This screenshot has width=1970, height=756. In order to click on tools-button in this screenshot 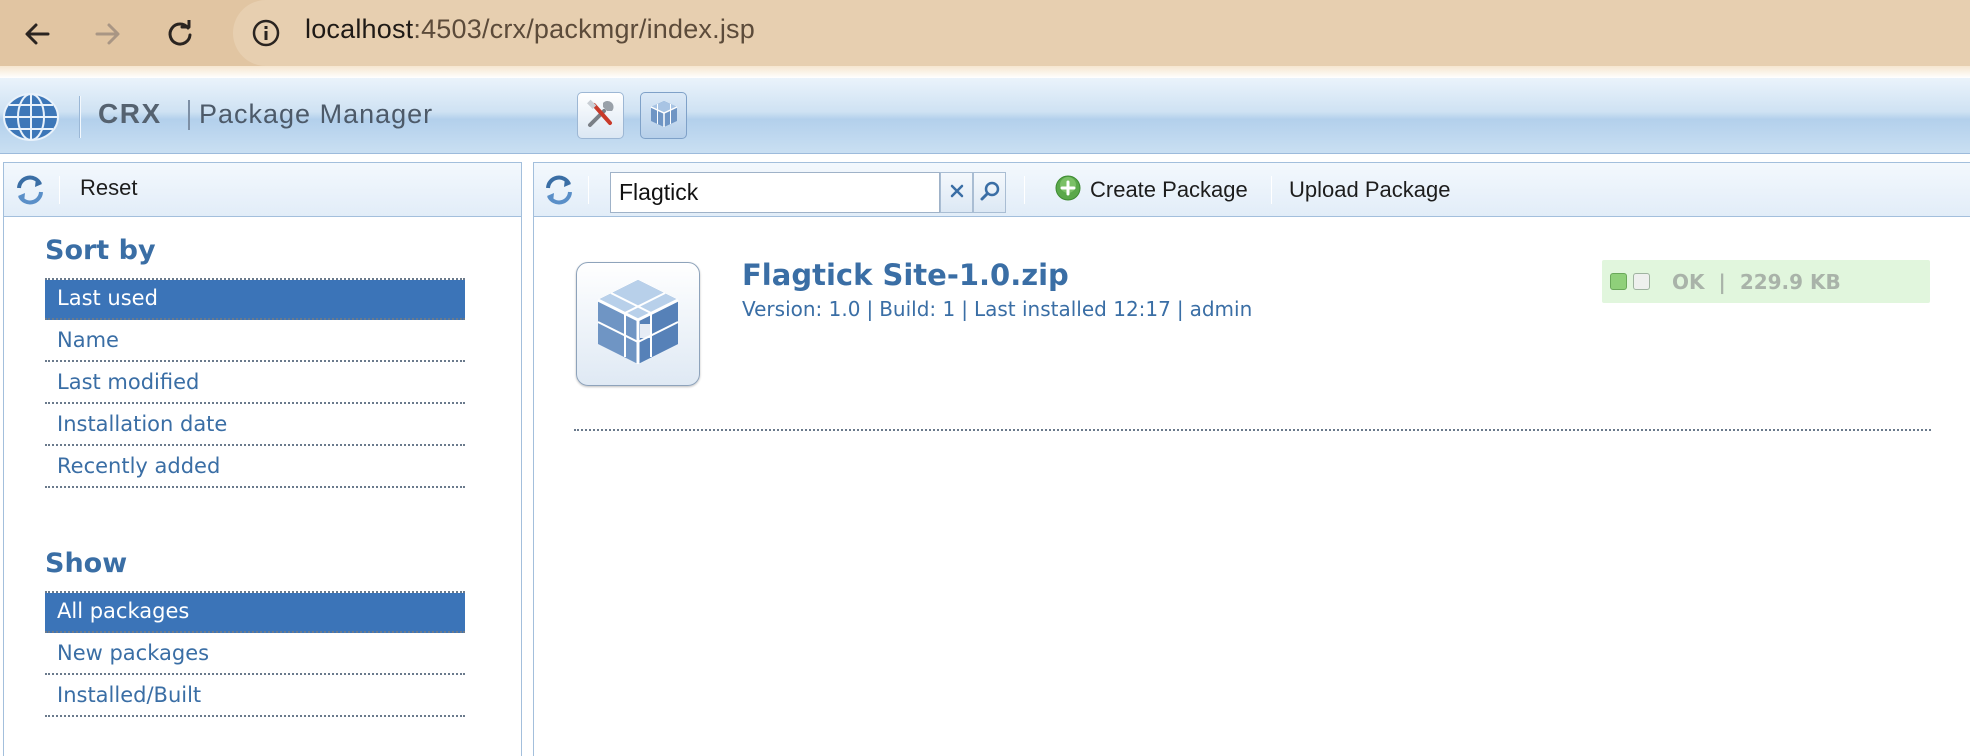, I will do `click(600, 115)`.